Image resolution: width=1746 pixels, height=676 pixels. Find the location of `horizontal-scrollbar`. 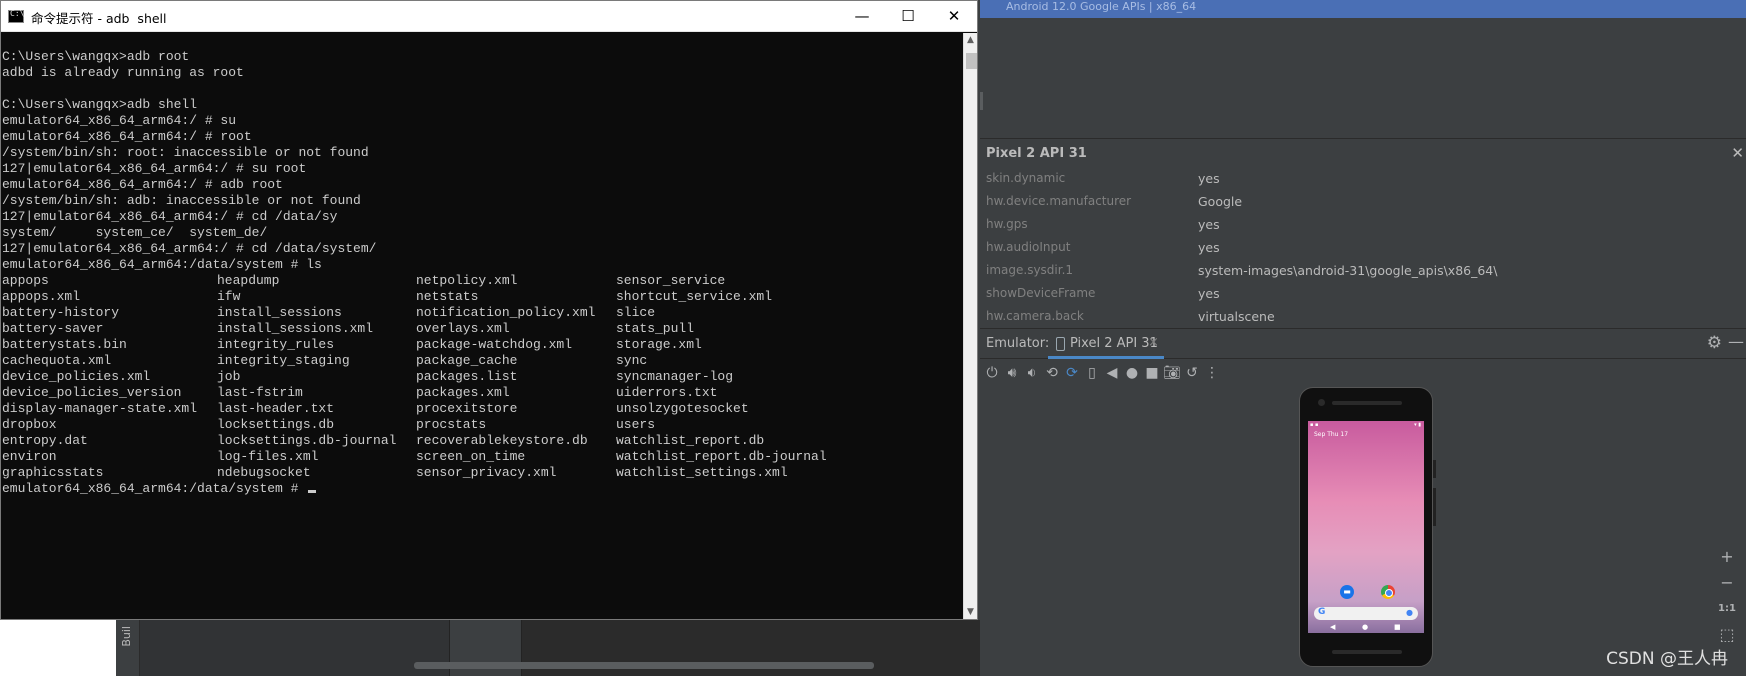

horizontal-scrollbar is located at coordinates (644, 665).